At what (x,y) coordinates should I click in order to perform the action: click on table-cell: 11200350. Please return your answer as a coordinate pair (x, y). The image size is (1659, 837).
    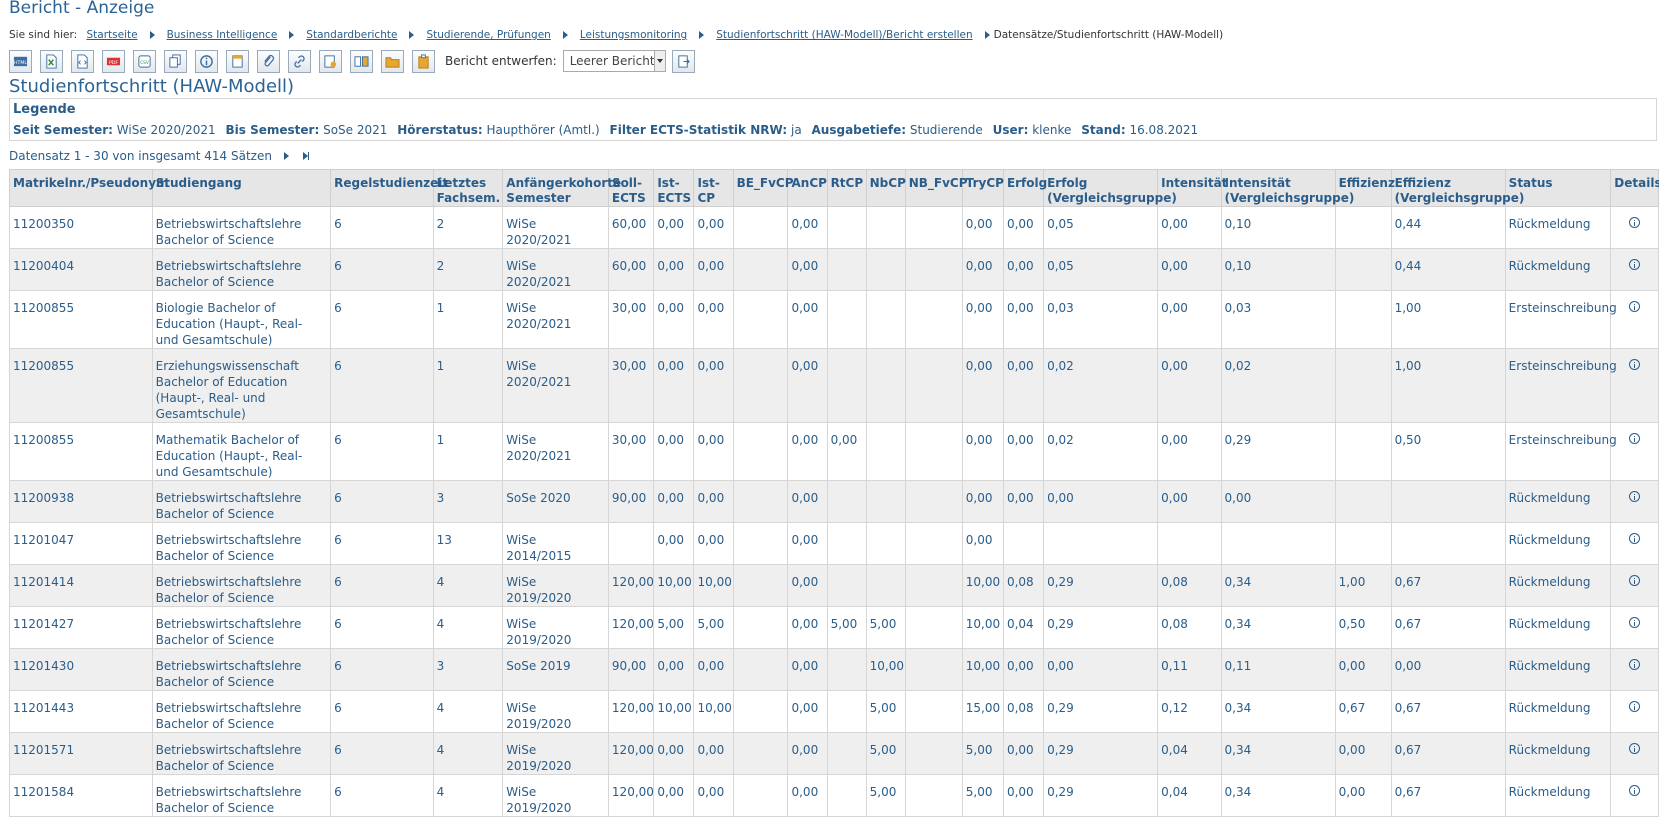
    Looking at the image, I should click on (81, 227).